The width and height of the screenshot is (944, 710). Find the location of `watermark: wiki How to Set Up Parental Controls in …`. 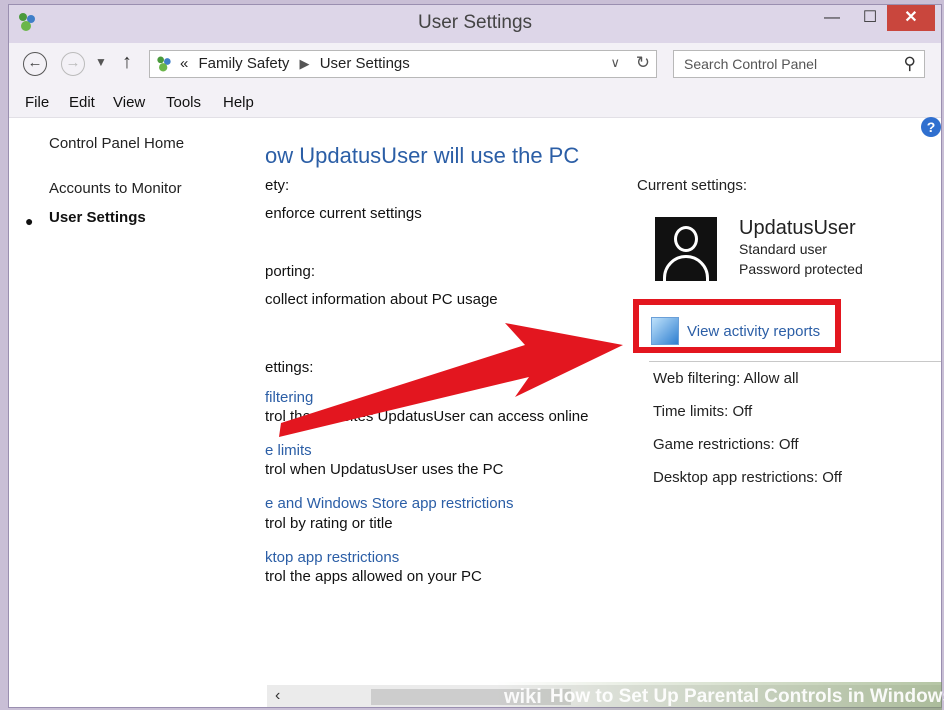

watermark: wiki How to Set Up Parental Controls in … is located at coordinates (720, 696).